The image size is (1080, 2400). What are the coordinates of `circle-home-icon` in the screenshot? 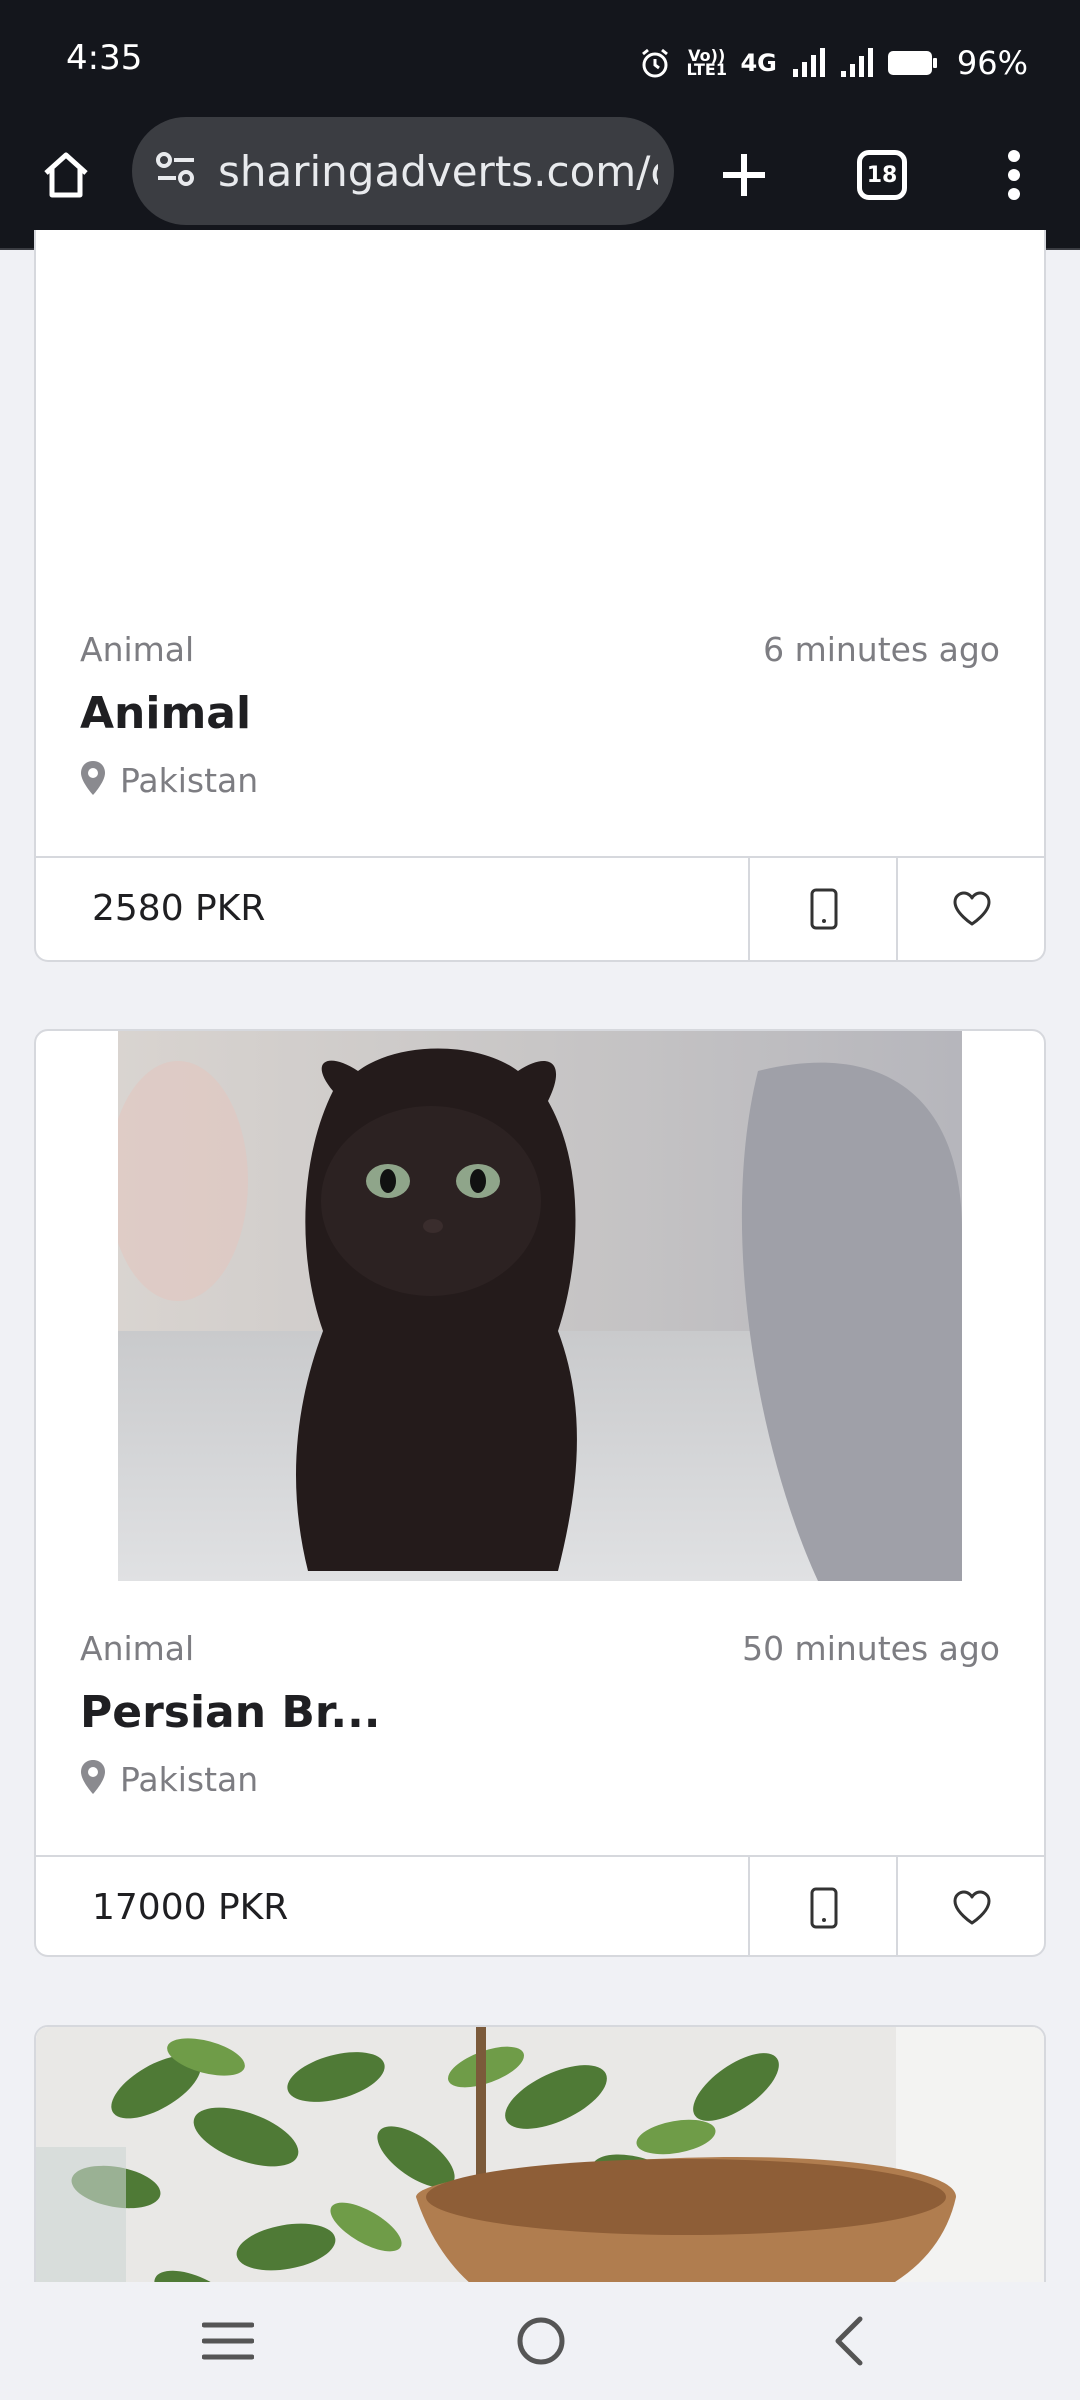 It's located at (541, 2341).